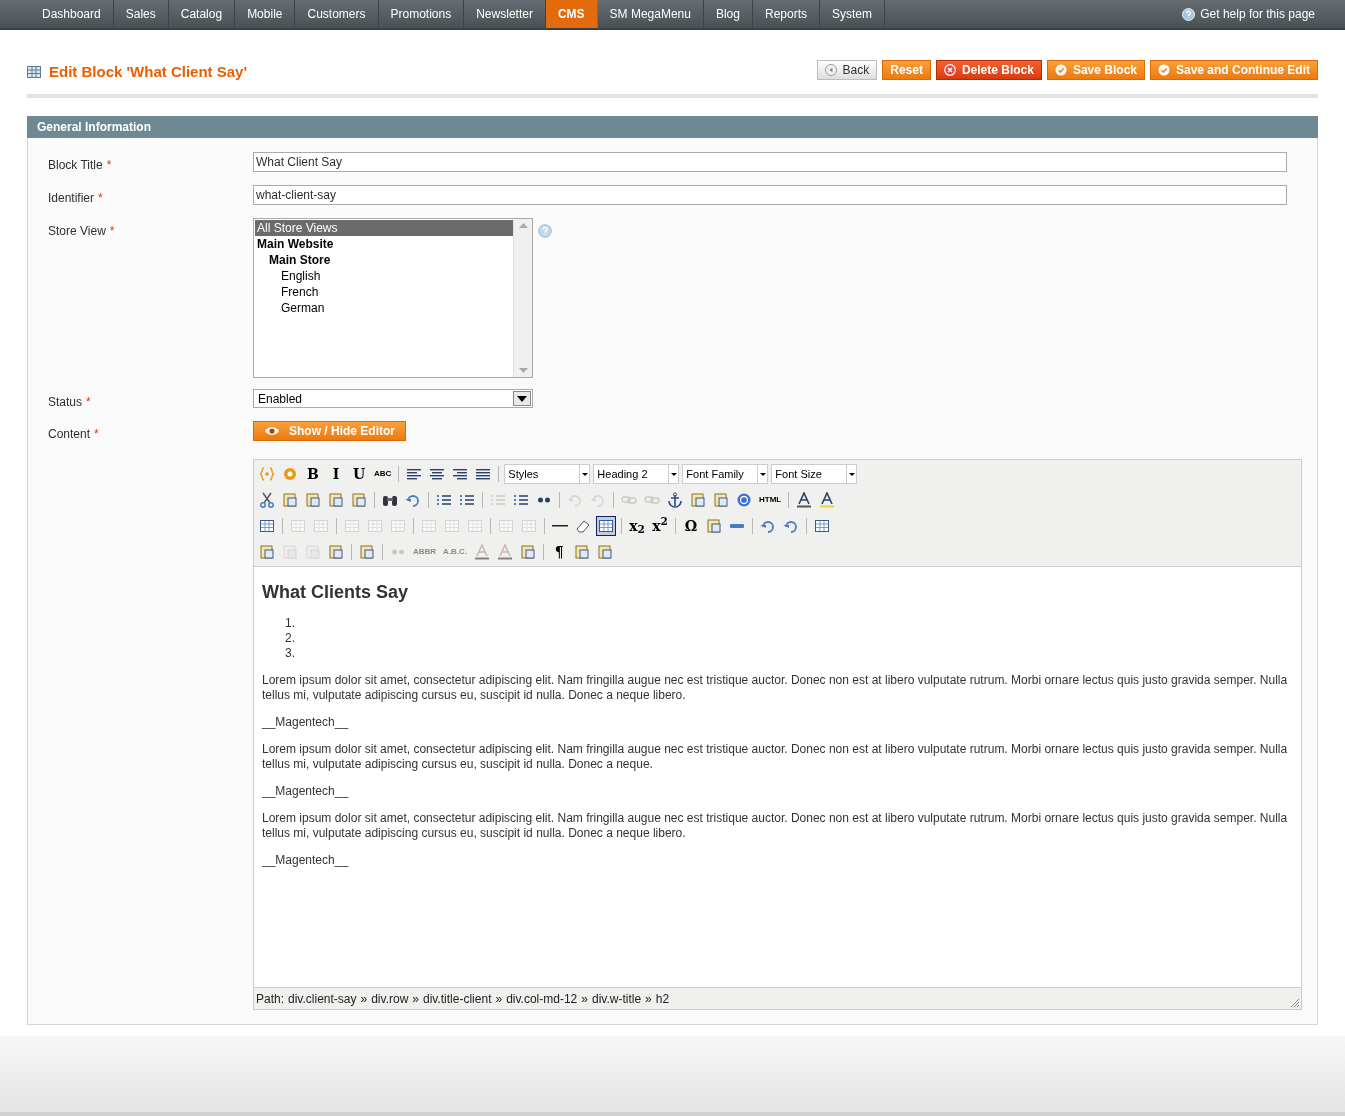 This screenshot has height=1116, width=1345. I want to click on back-button: Back, so click(847, 70).